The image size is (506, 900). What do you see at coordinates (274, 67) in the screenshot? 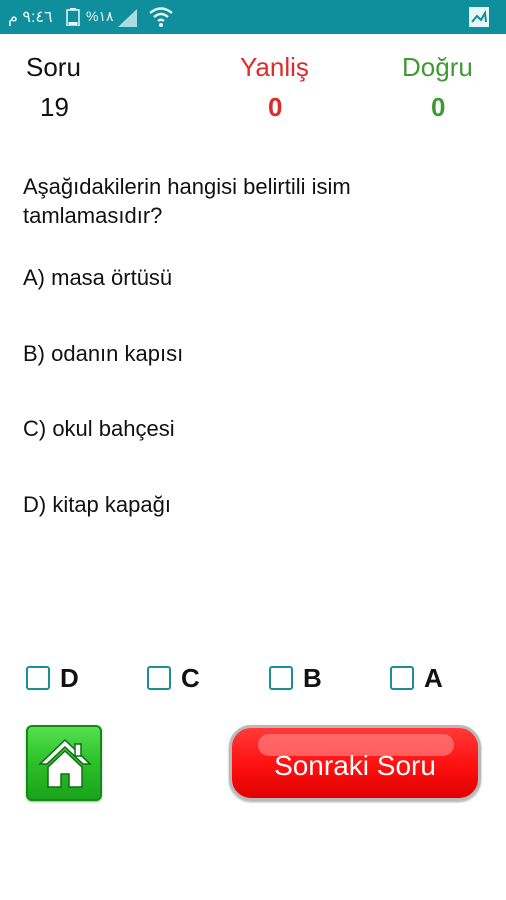
I see `wrong-count-label: Yanliş` at bounding box center [274, 67].